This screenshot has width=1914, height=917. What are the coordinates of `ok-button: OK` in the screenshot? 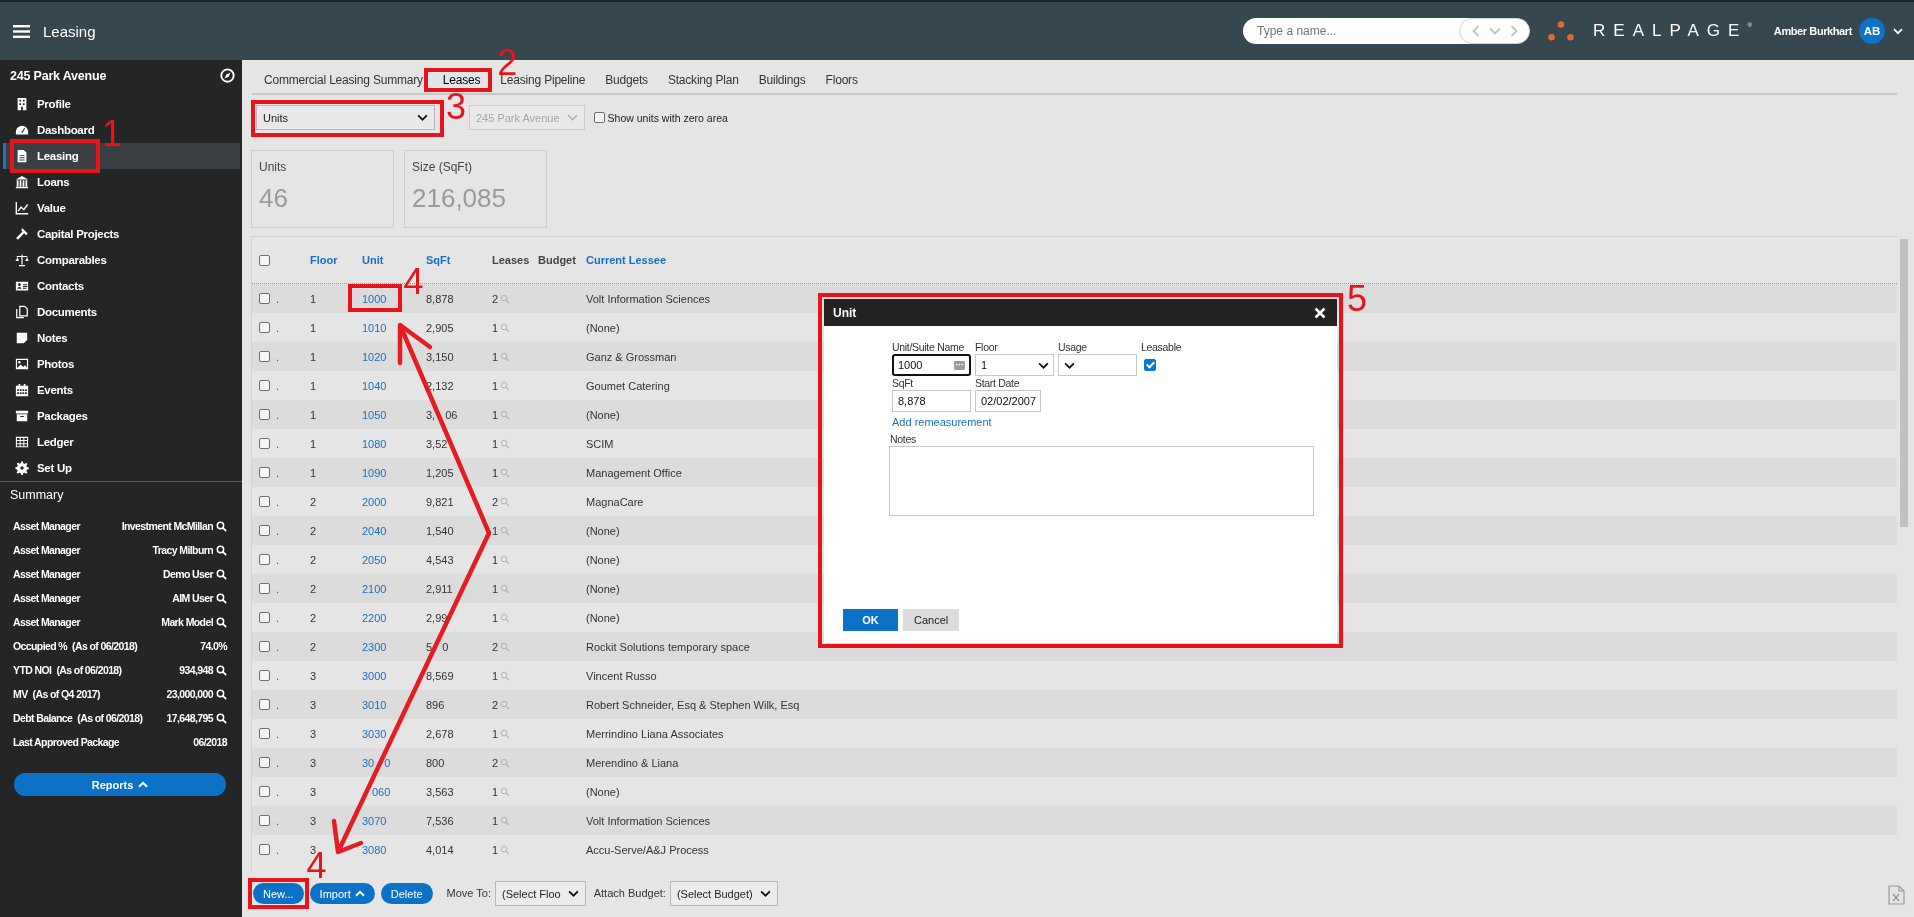 It's located at (870, 620).